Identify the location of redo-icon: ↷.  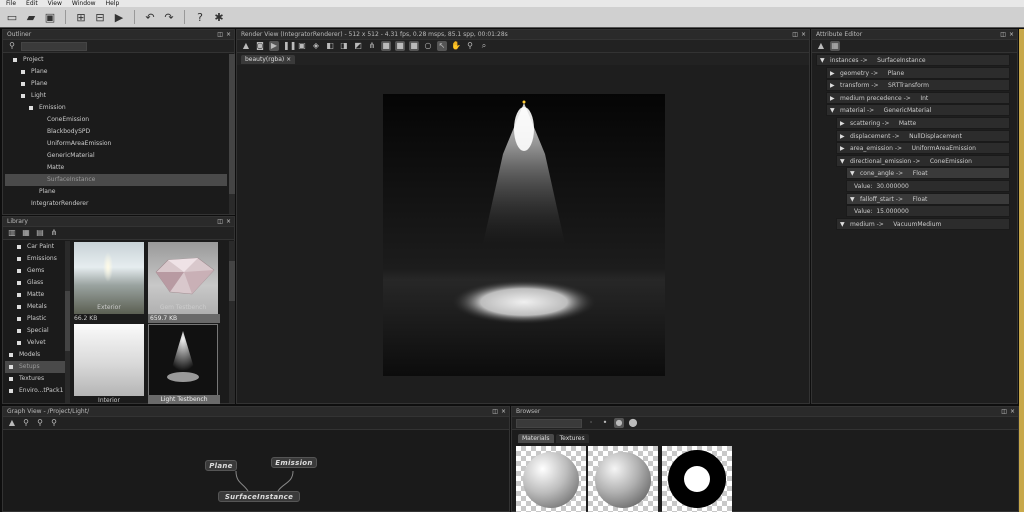
(169, 17).